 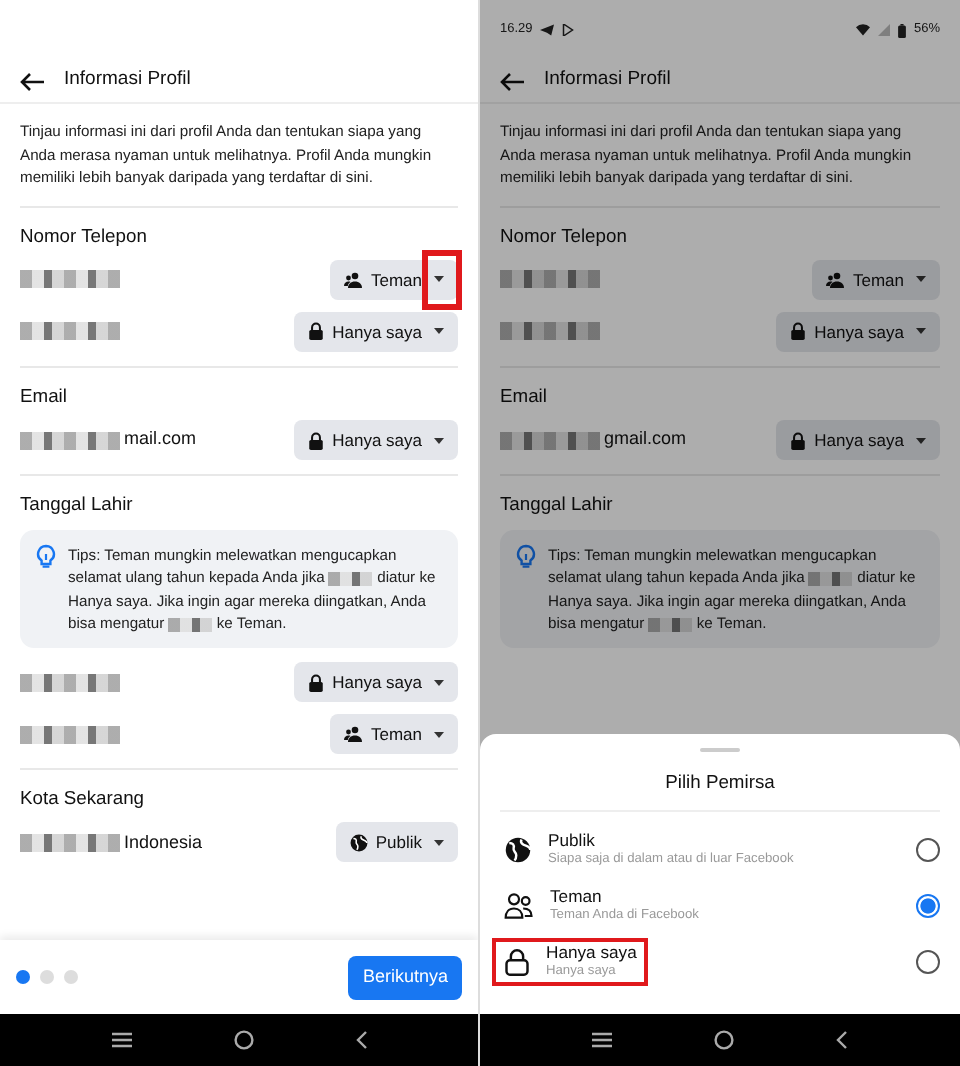 What do you see at coordinates (163, 842) in the screenshot?
I see `field-value: Indonesia` at bounding box center [163, 842].